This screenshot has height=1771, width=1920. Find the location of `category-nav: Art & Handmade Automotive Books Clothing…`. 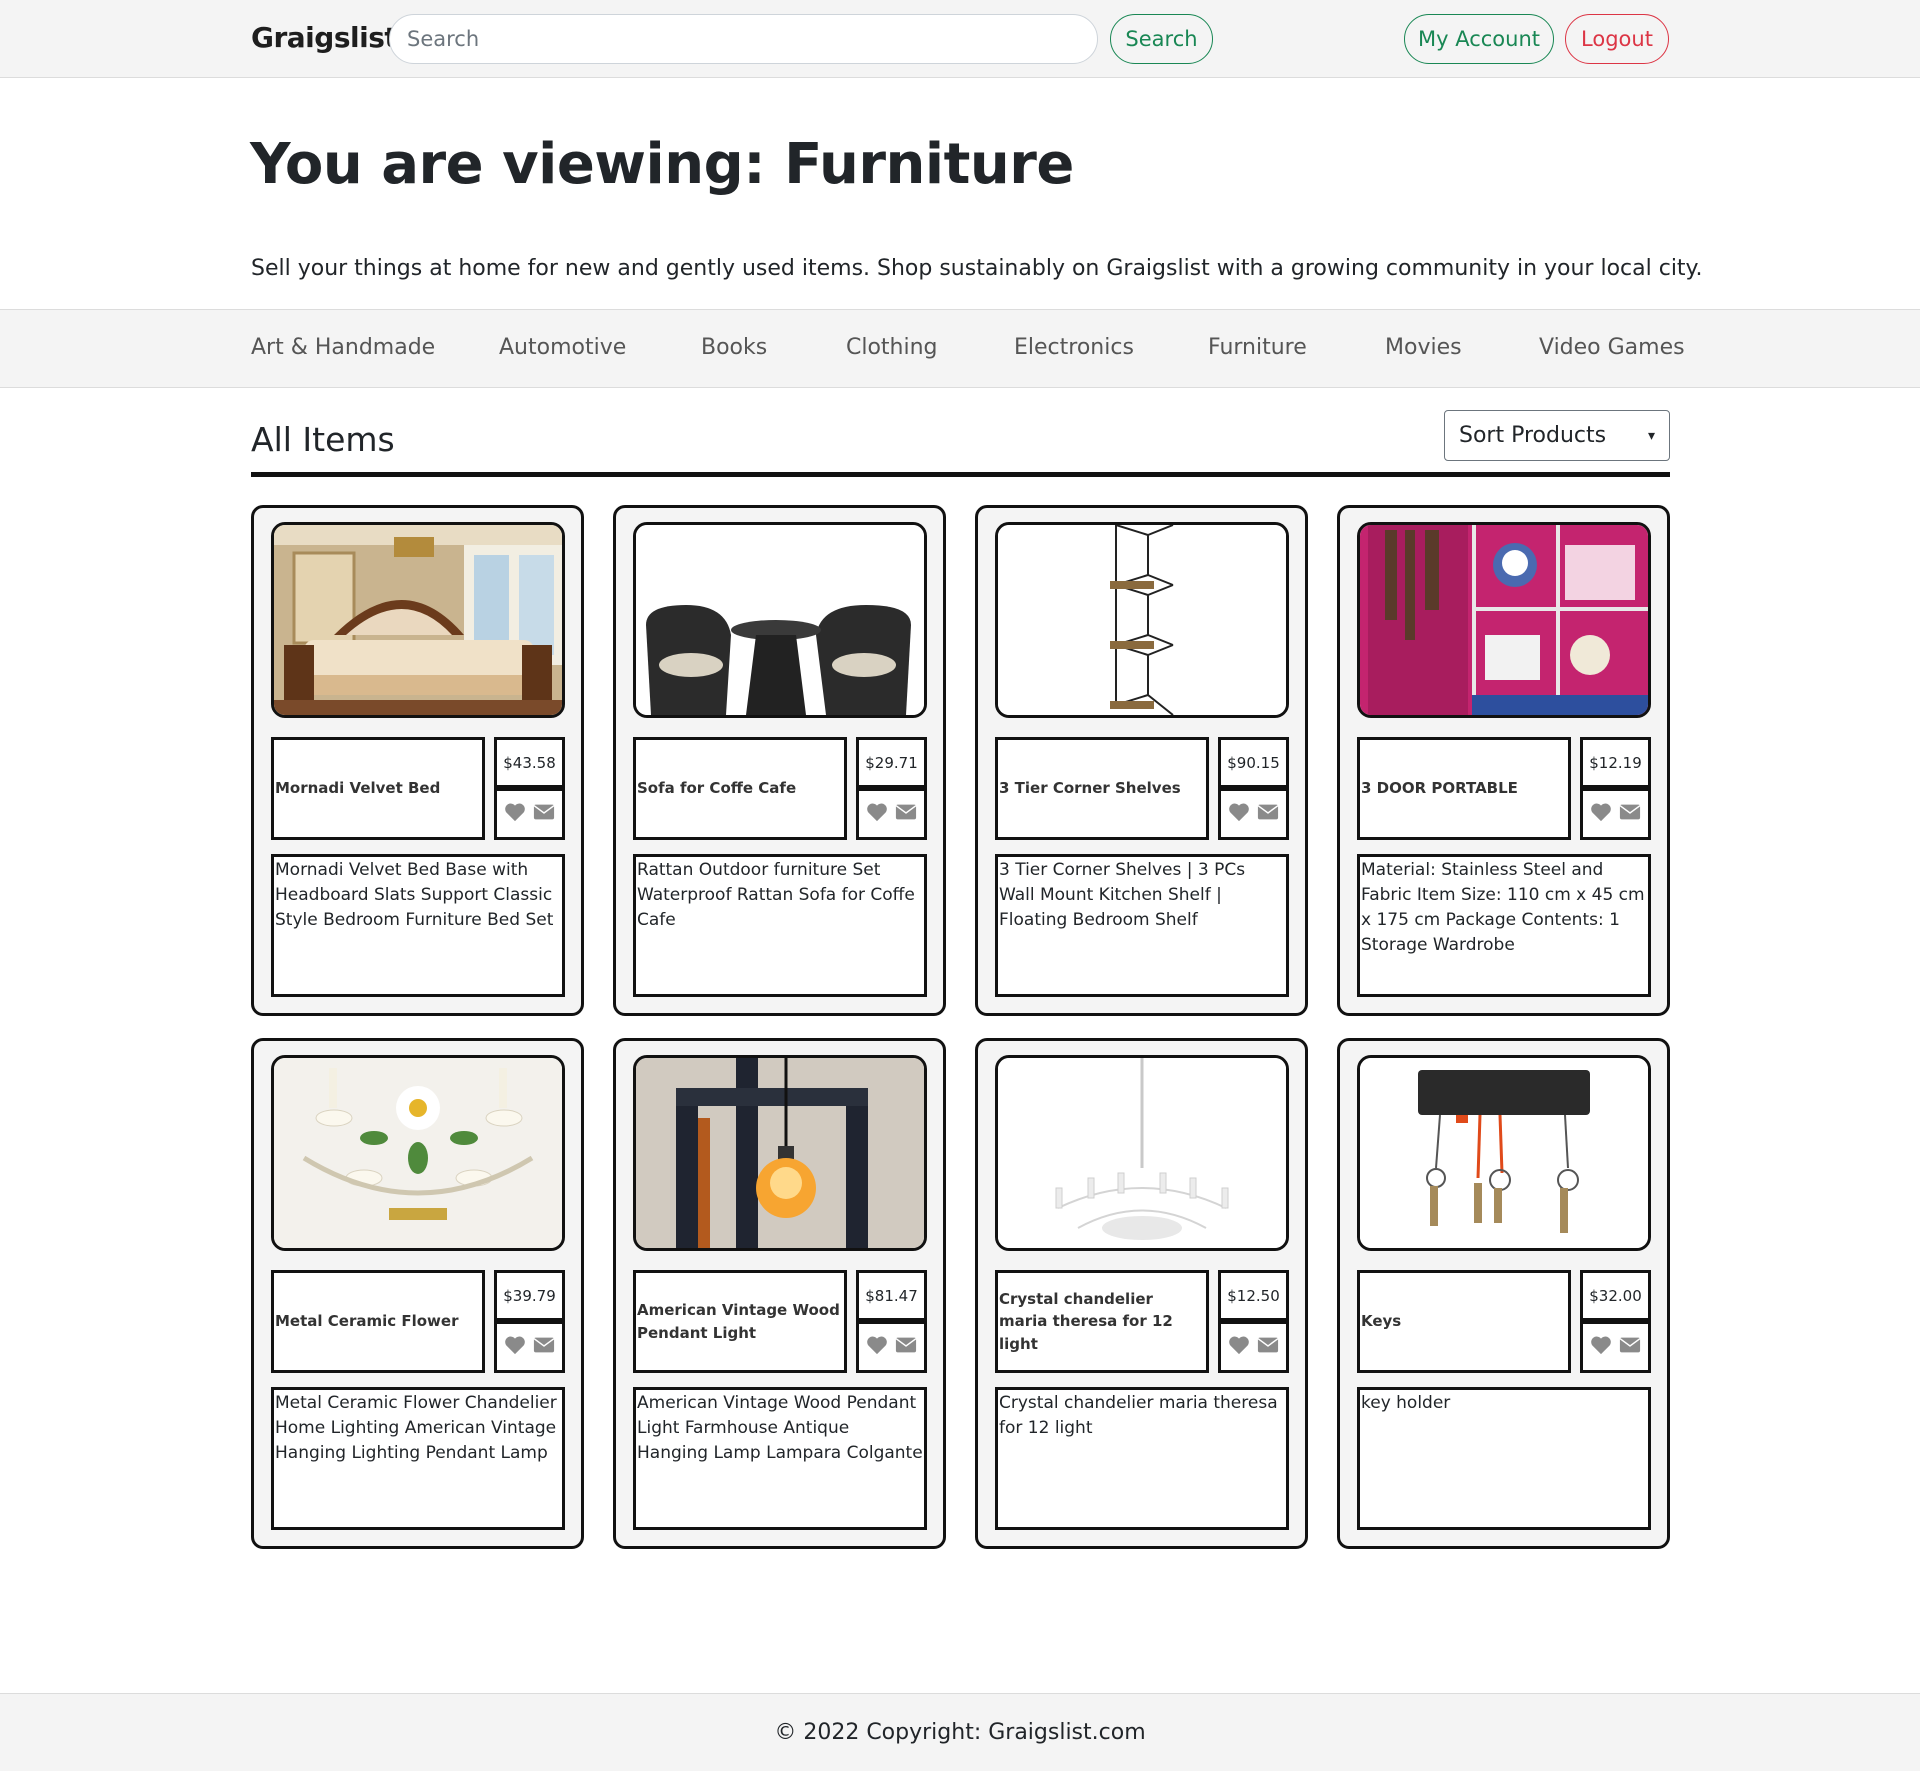

category-nav: Art & Handmade Automotive Books Clothing… is located at coordinates (960, 348).